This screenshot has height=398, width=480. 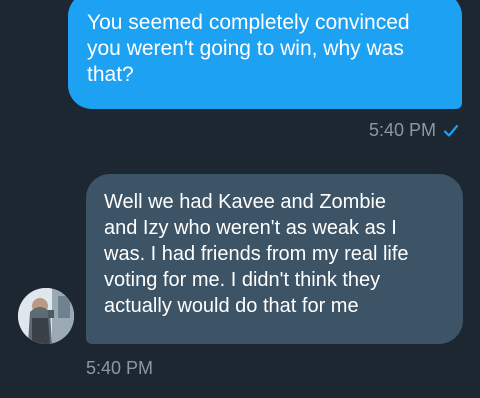 What do you see at coordinates (451, 131) in the screenshot?
I see `read-check-icon` at bounding box center [451, 131].